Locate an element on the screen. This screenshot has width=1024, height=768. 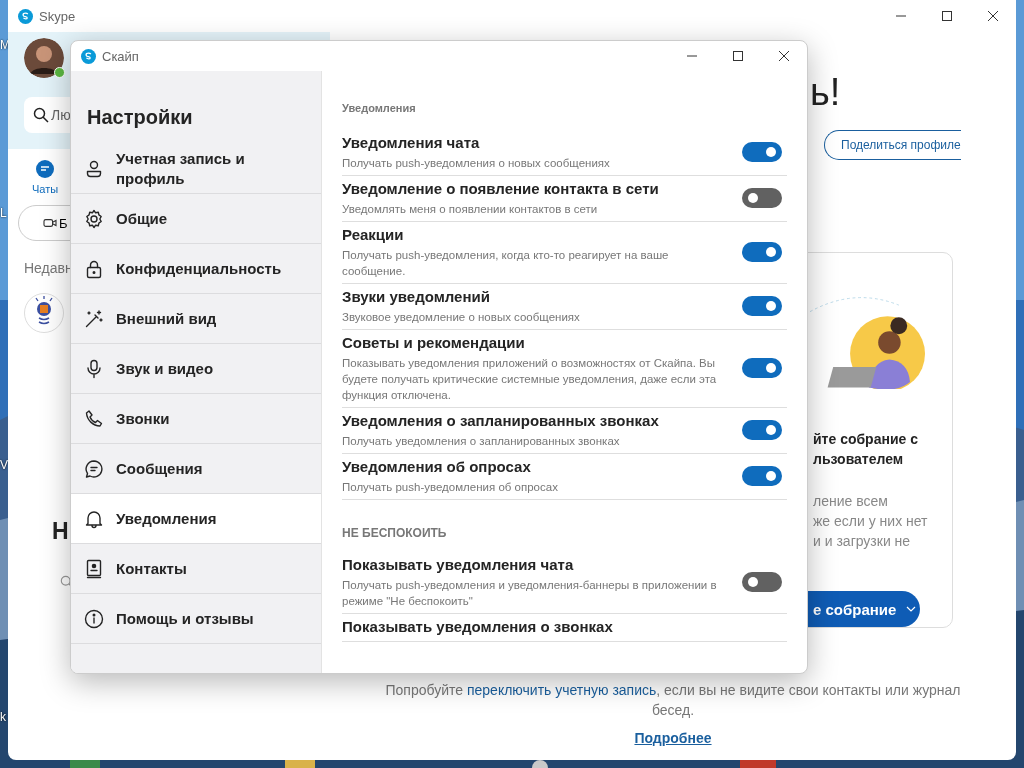
taskbar-icons-drawing is located at coordinates (423, 764).